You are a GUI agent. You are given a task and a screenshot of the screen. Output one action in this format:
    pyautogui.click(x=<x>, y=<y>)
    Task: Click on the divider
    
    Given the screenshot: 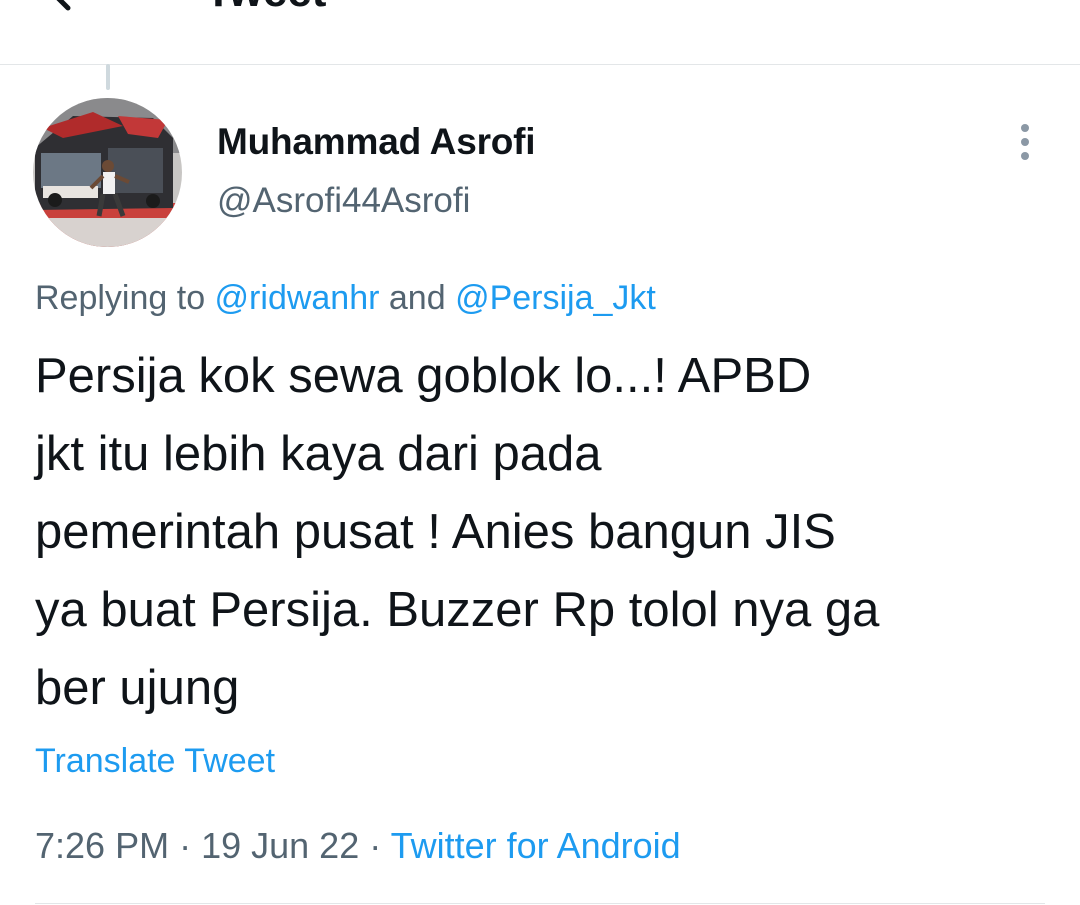 What is the action you would take?
    pyautogui.click(x=540, y=903)
    